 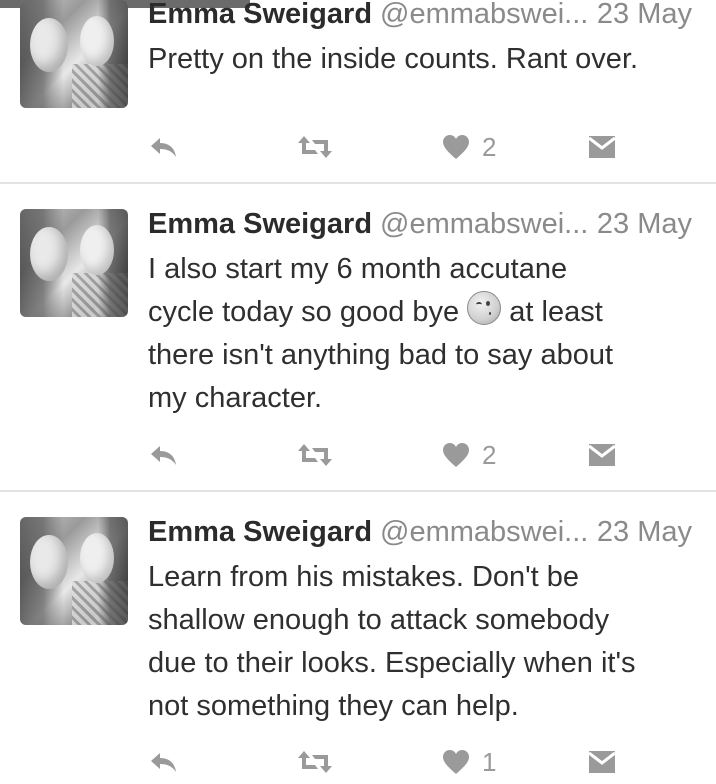 What do you see at coordinates (393, 59) in the screenshot?
I see `tweet-text: Pretty on the inside counts. Rant over.` at bounding box center [393, 59].